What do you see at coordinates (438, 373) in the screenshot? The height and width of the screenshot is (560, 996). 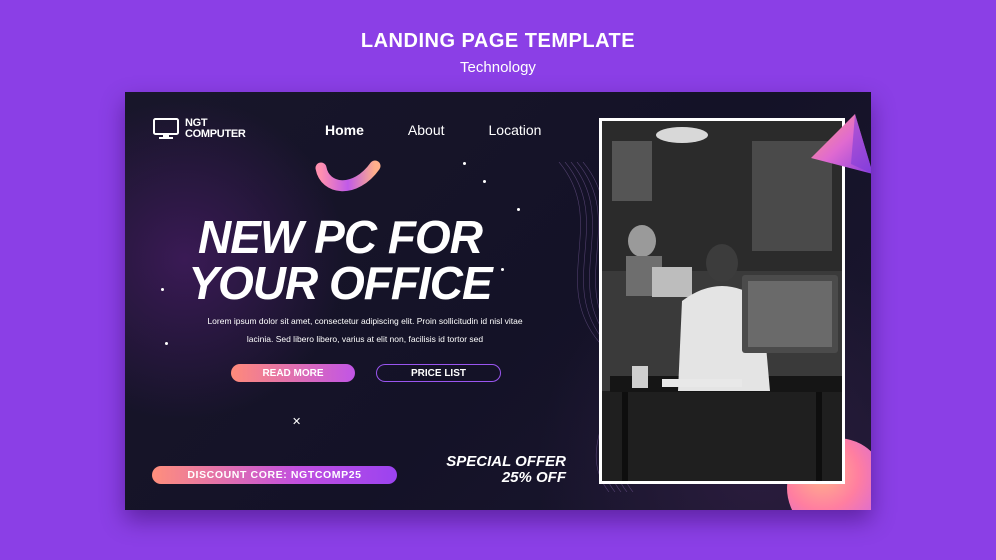 I see `price-list-button: PRICE LIST` at bounding box center [438, 373].